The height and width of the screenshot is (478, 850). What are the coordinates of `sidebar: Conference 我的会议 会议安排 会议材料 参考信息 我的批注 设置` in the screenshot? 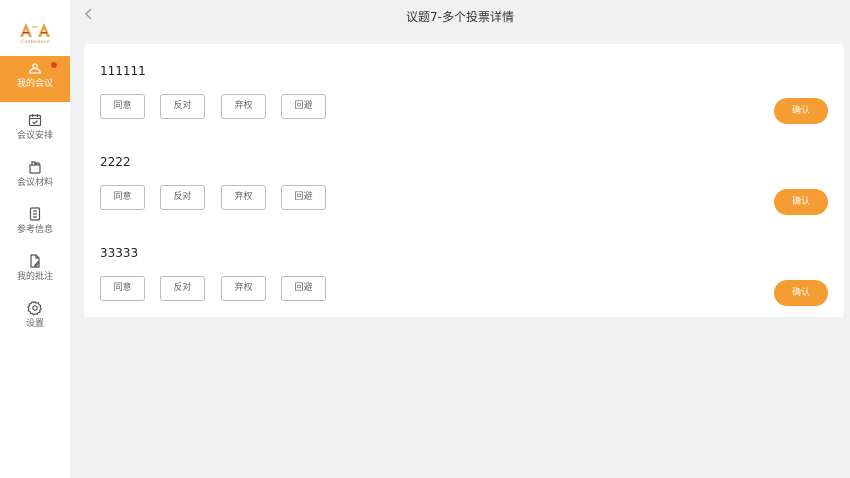 It's located at (35, 239).